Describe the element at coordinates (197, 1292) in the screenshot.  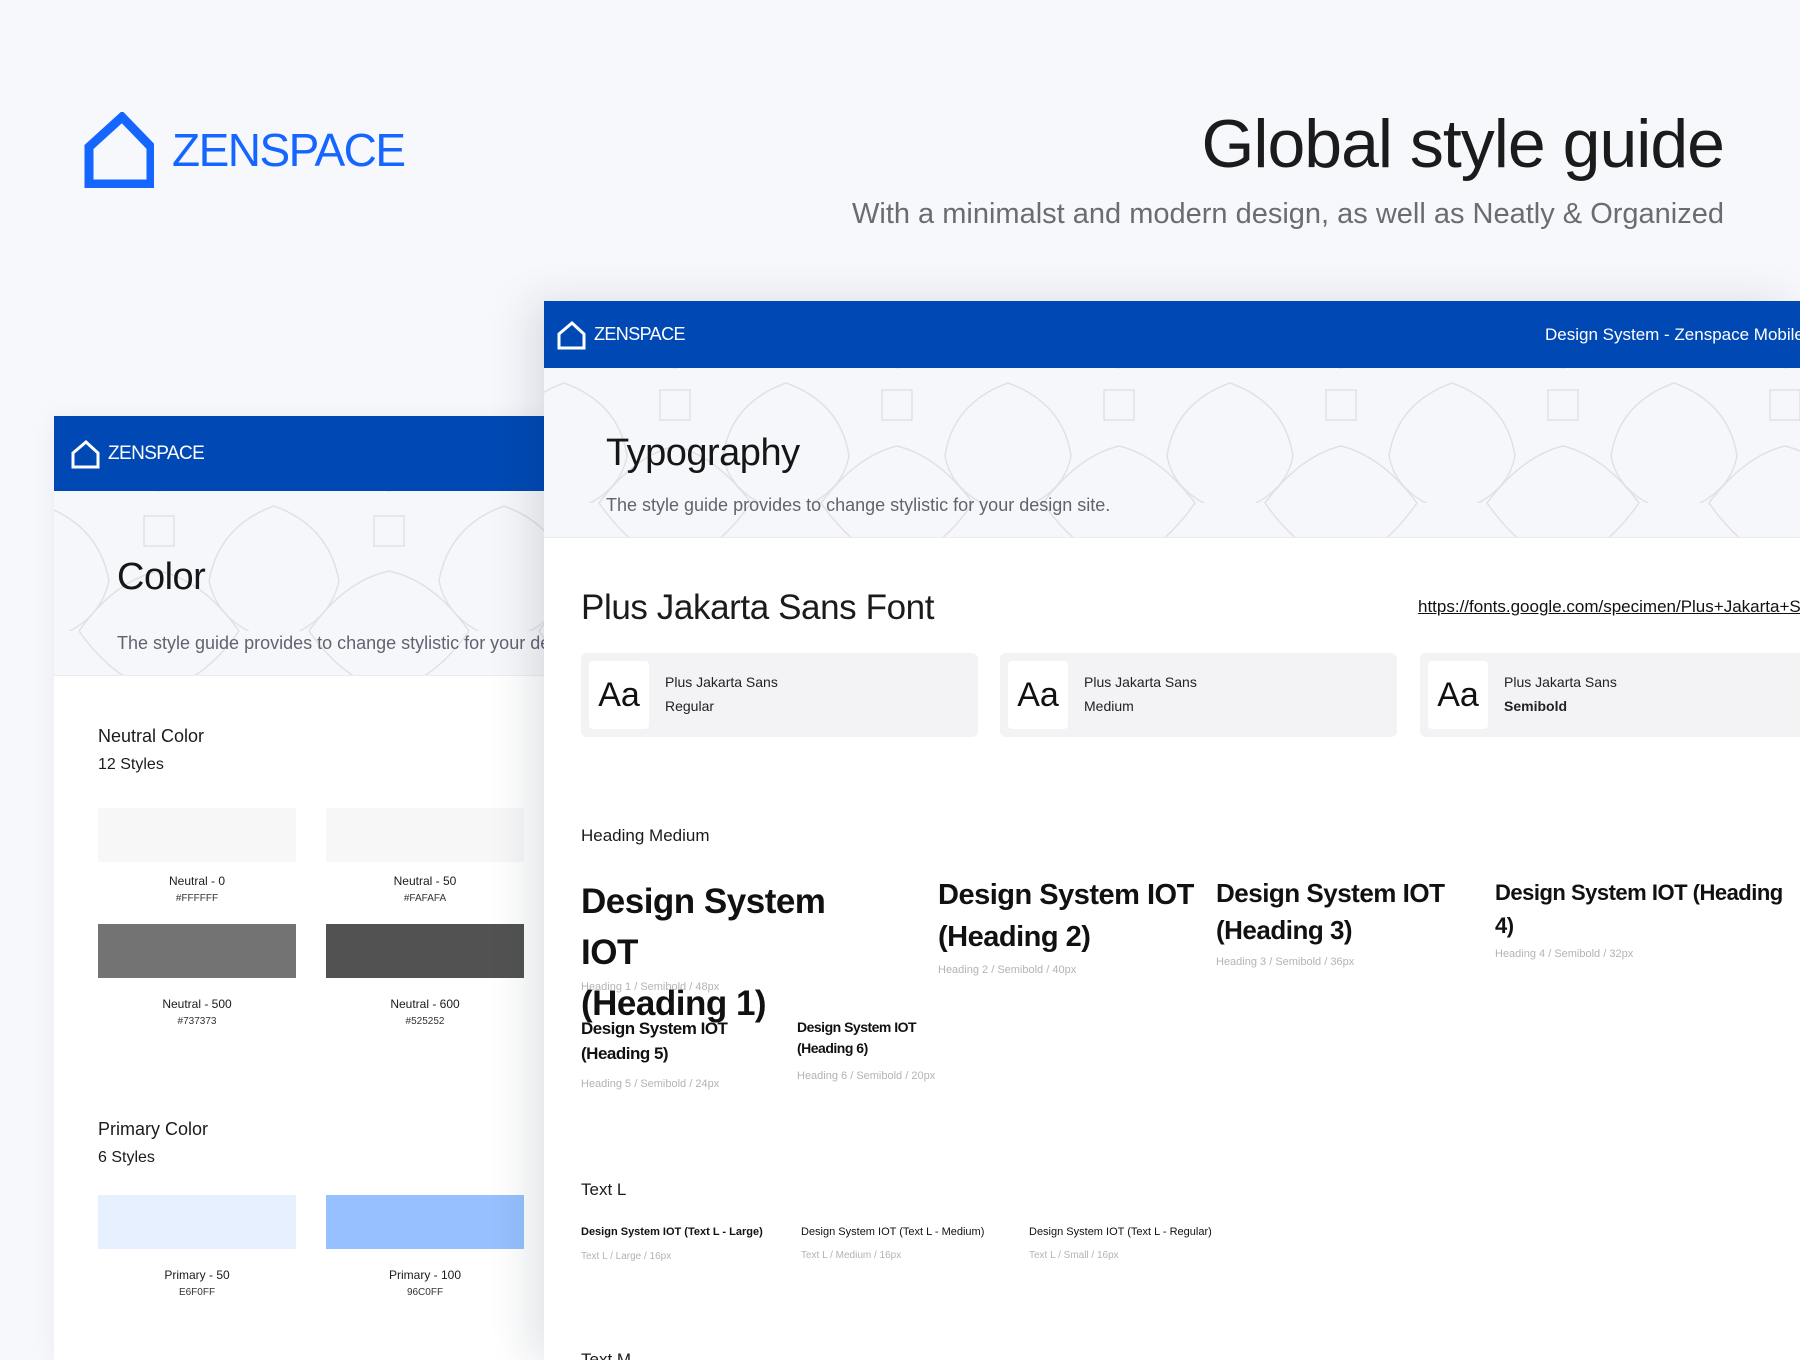
I see `swatch-hex: E6F0FF` at that location.